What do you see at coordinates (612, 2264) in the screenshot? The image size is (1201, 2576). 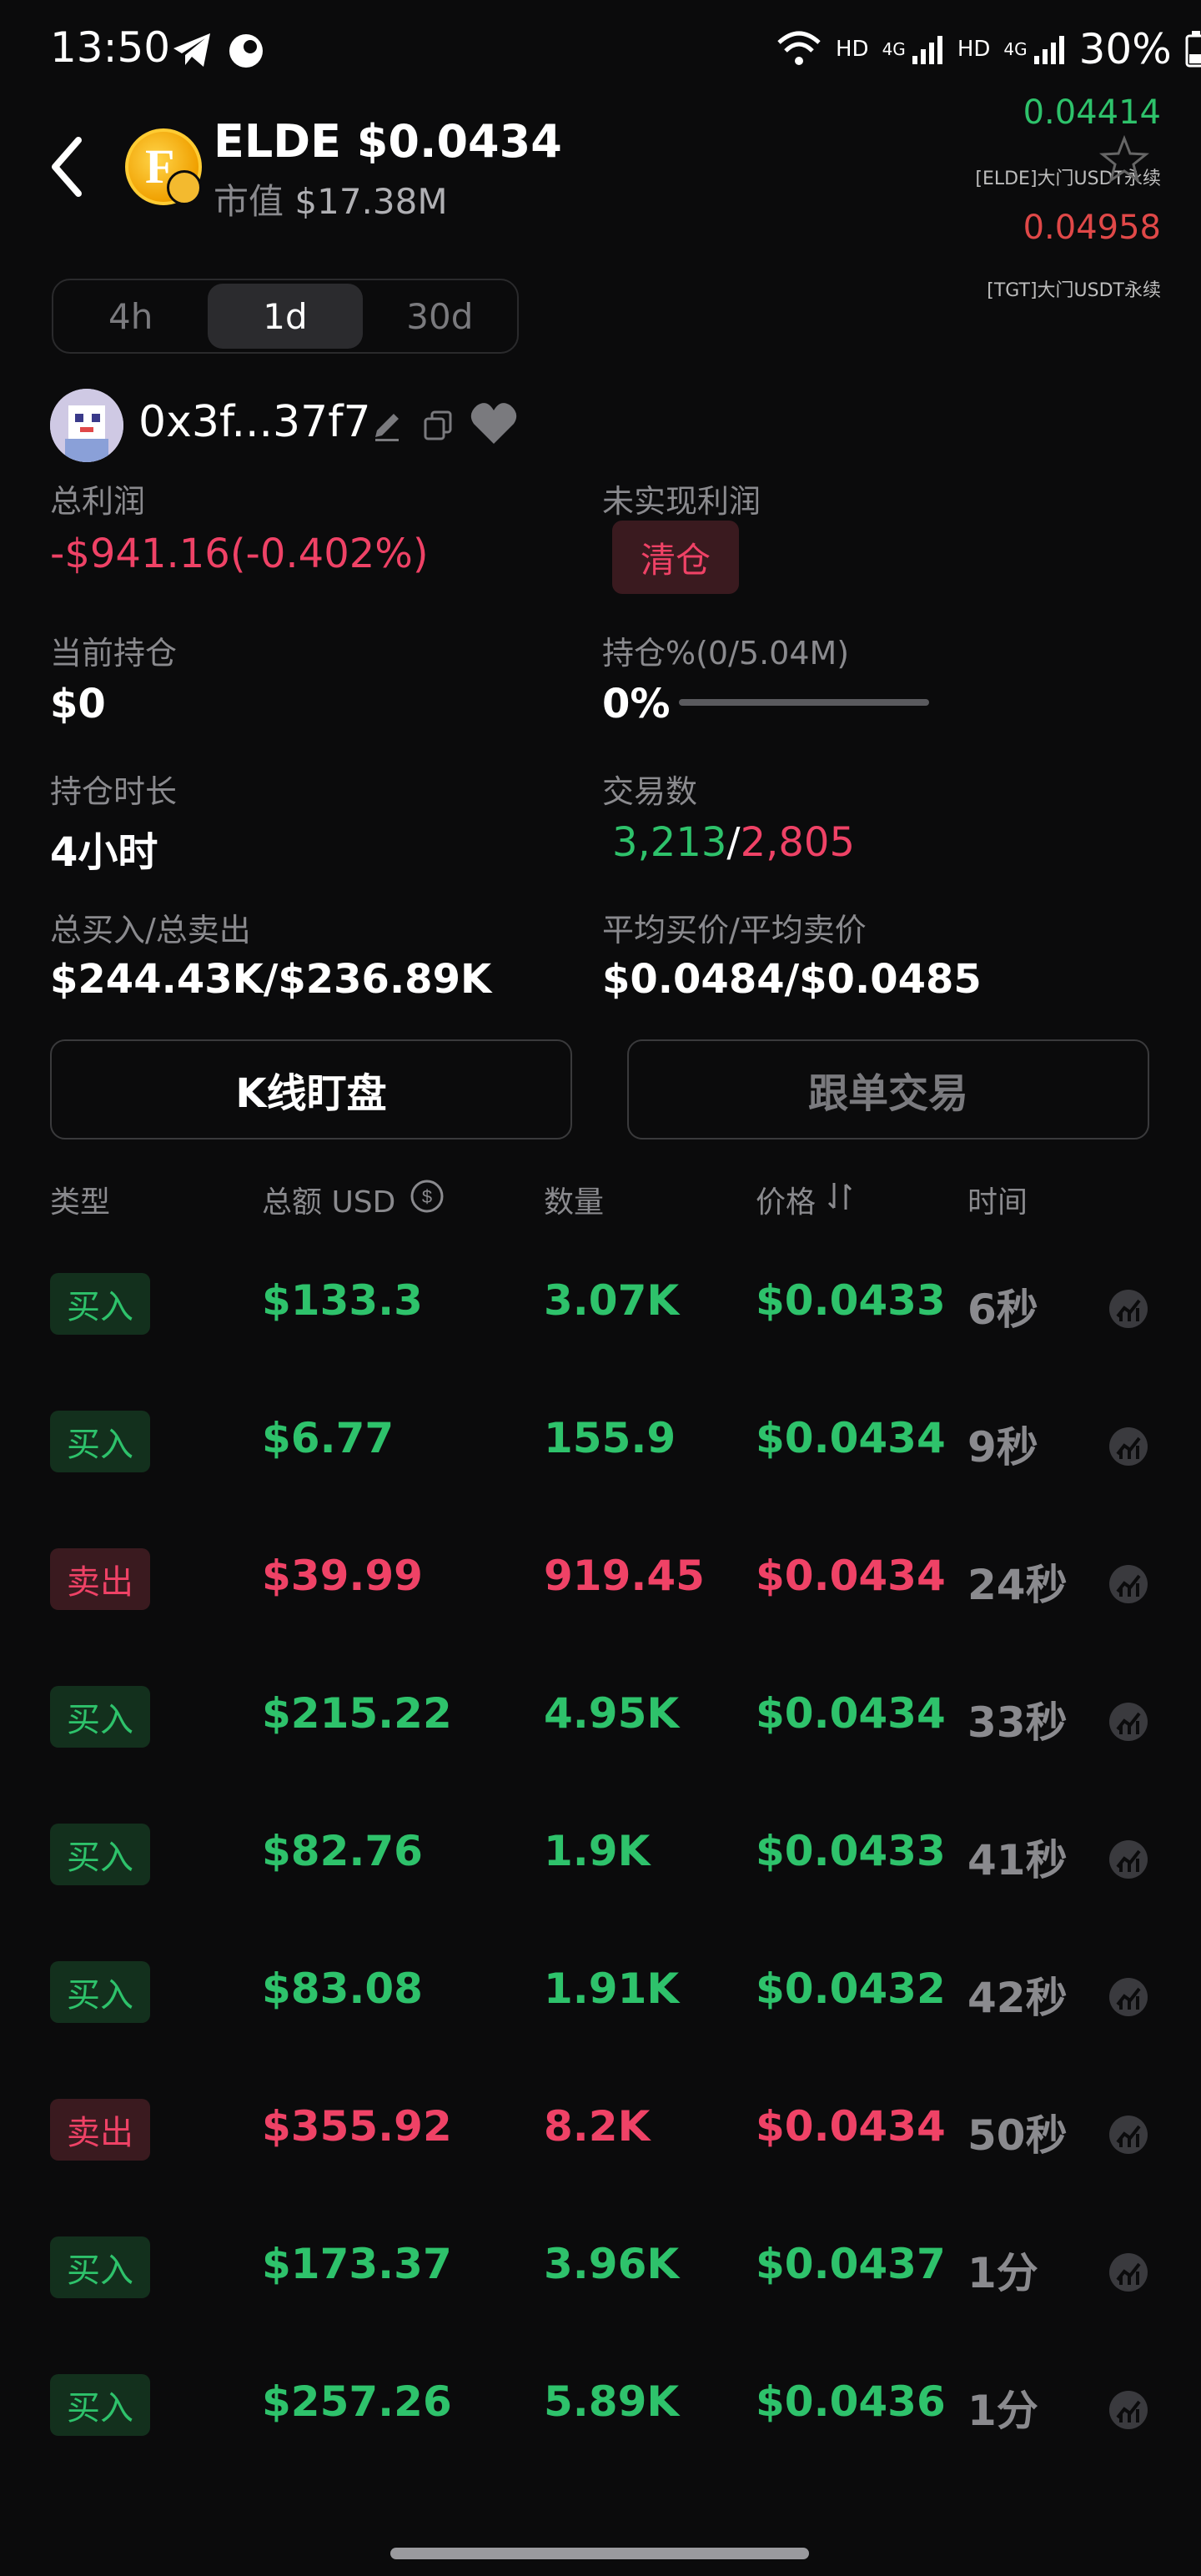 I see `trade-qty: 3.96K` at bounding box center [612, 2264].